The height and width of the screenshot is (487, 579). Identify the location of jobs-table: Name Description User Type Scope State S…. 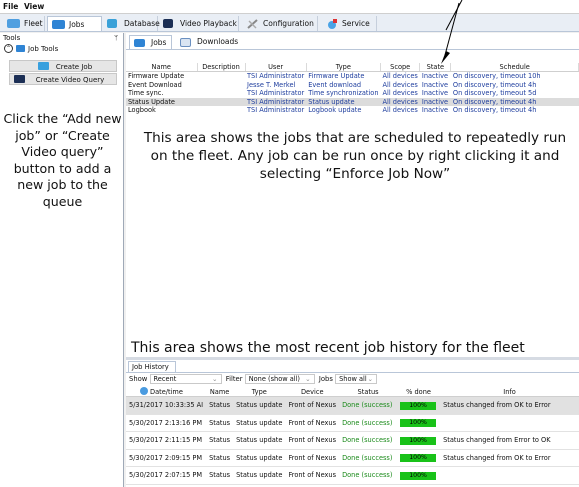
(352, 88).